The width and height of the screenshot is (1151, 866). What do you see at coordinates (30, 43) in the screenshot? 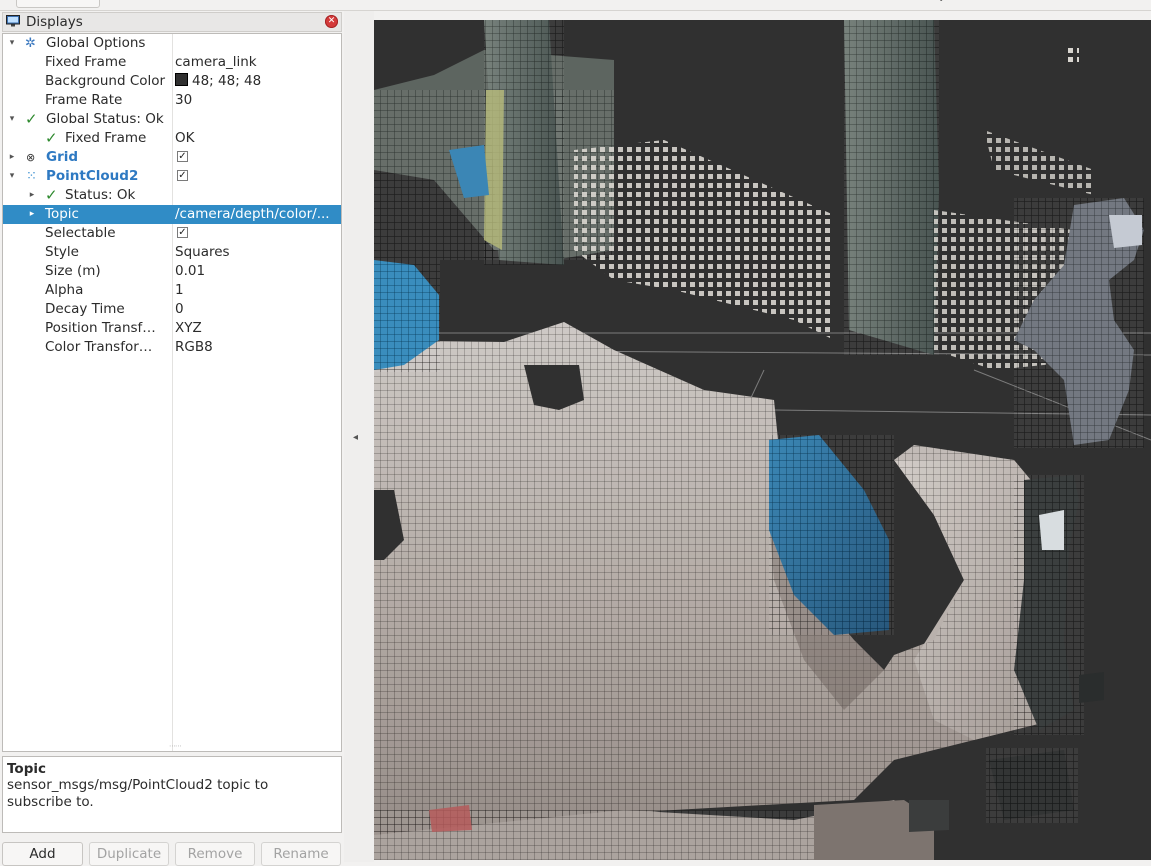
I see `gear-icon: ✲` at bounding box center [30, 43].